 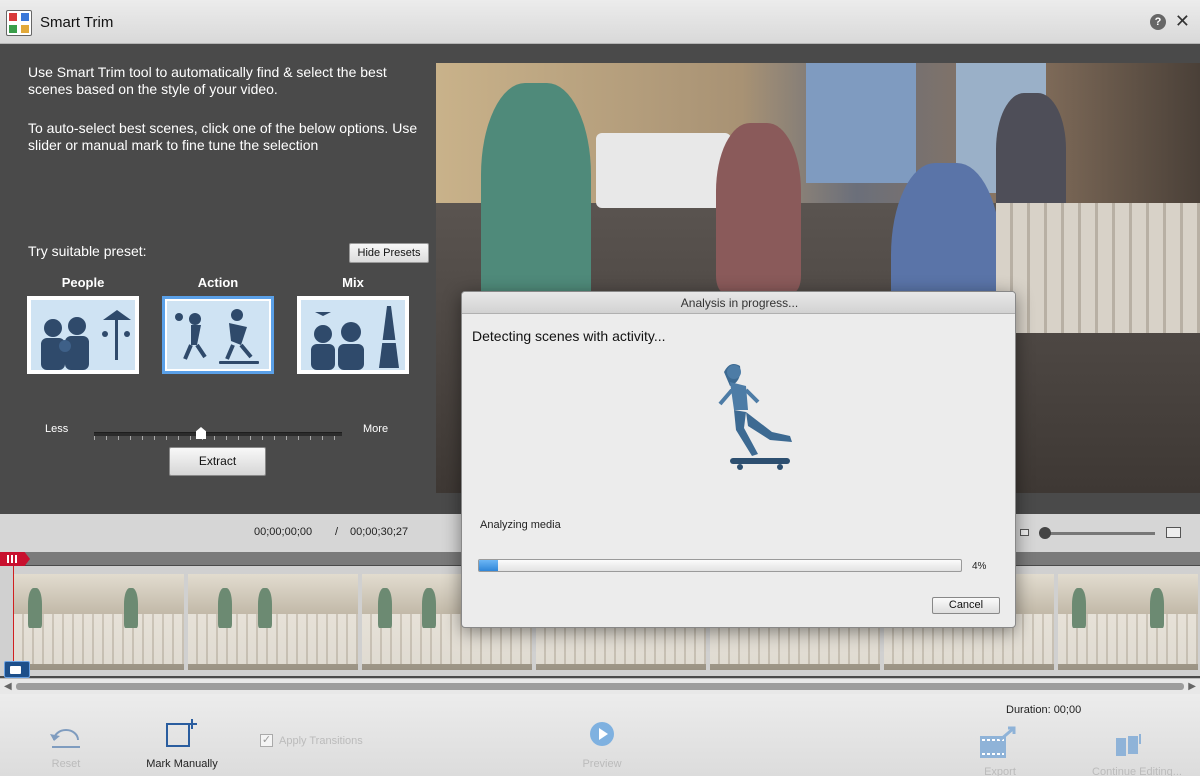 What do you see at coordinates (65, 738) in the screenshot?
I see `reset-icon` at bounding box center [65, 738].